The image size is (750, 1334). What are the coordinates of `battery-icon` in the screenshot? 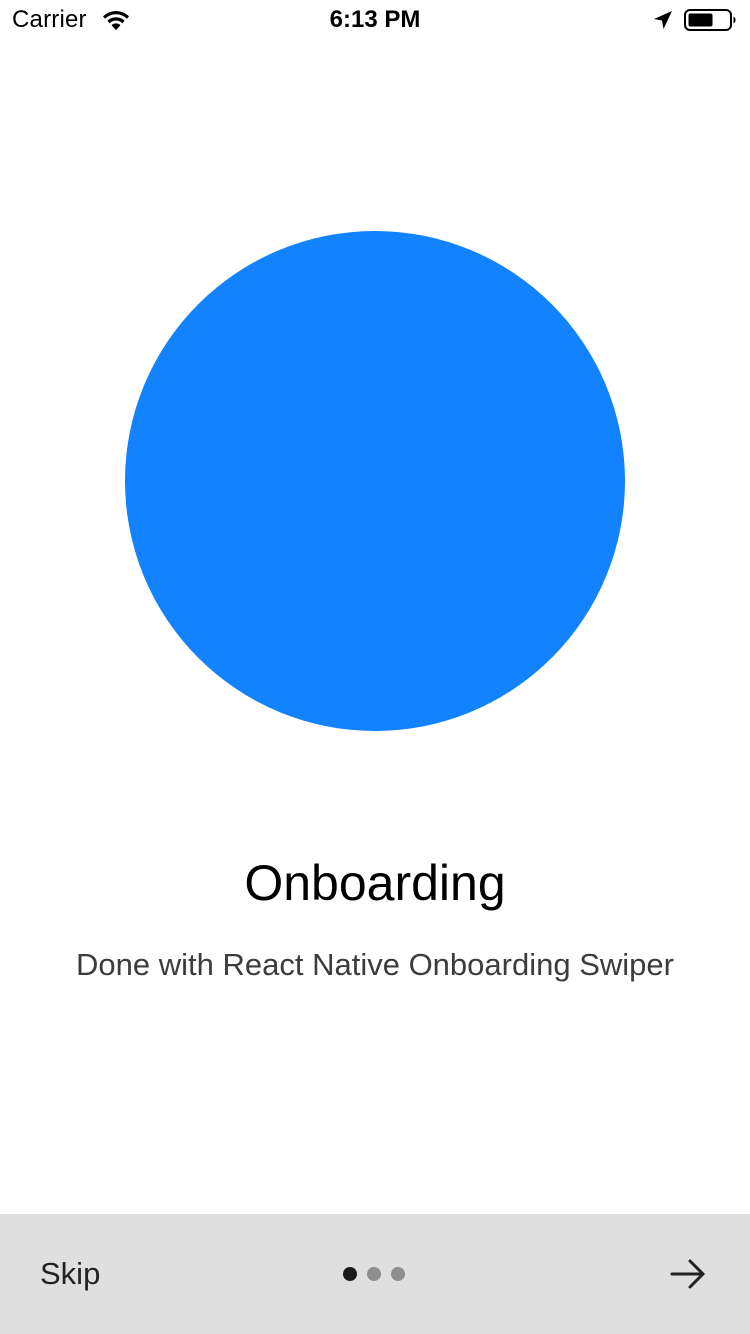 It's located at (710, 20).